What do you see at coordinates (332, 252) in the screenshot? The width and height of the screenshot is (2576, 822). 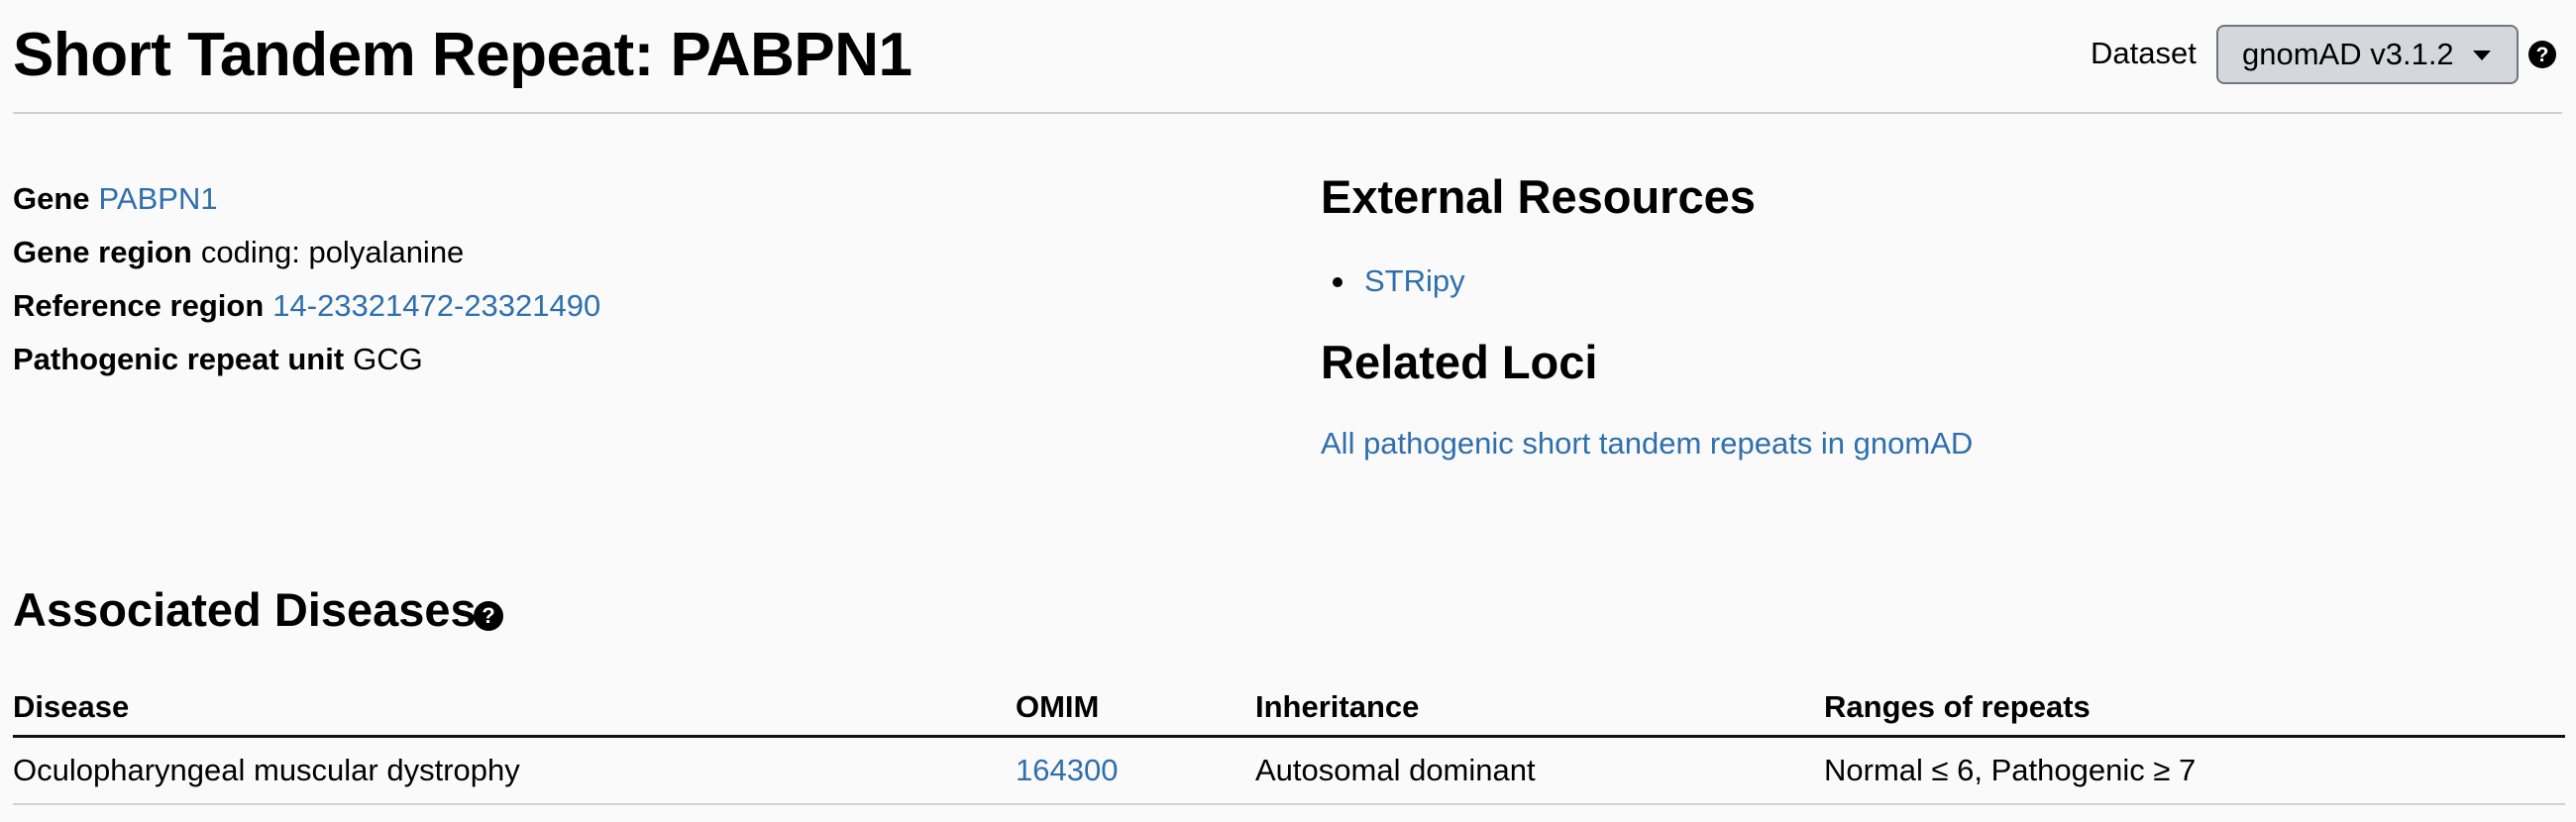 I see `gene-region-value: coding: polyalanine` at bounding box center [332, 252].